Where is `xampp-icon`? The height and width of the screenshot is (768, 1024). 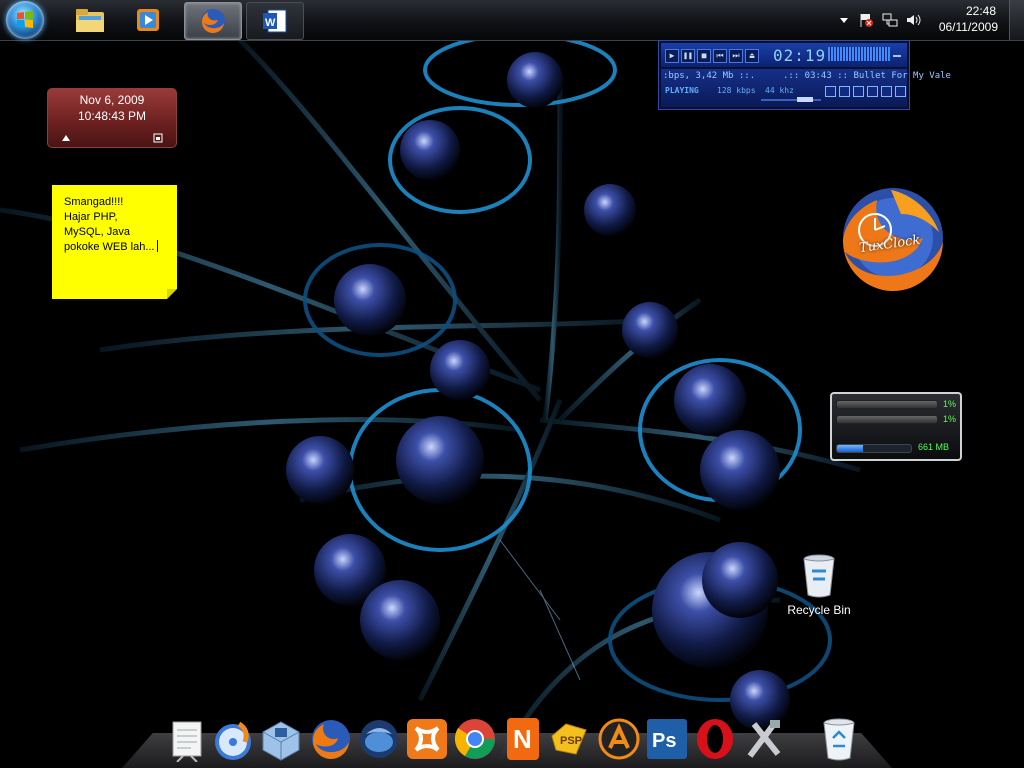
xampp-icon is located at coordinates (427, 739).